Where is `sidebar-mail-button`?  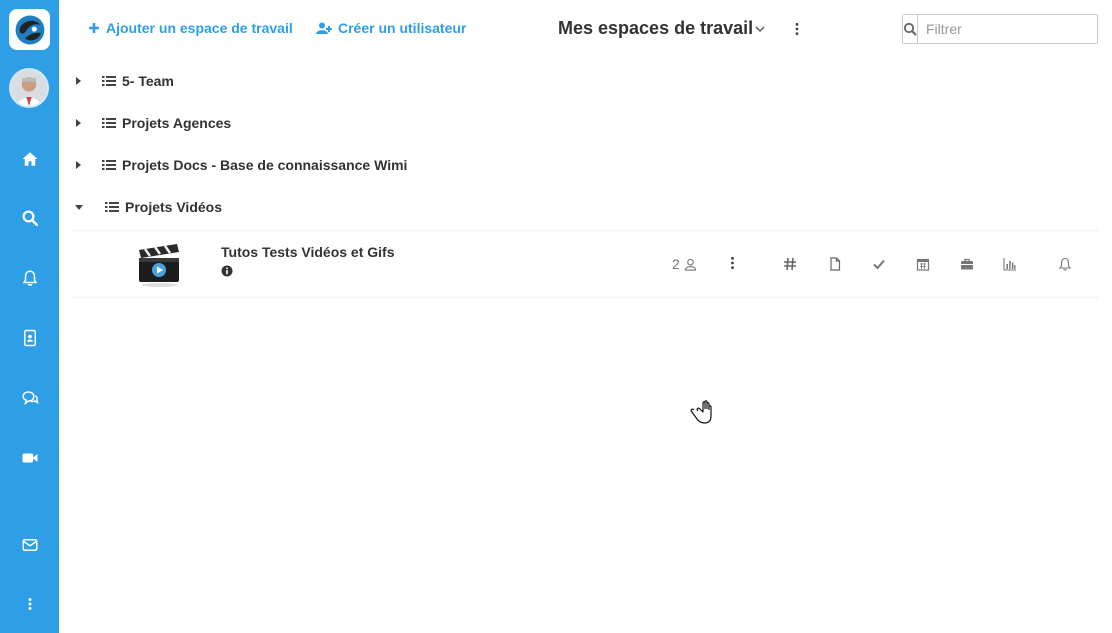 sidebar-mail-button is located at coordinates (29, 545).